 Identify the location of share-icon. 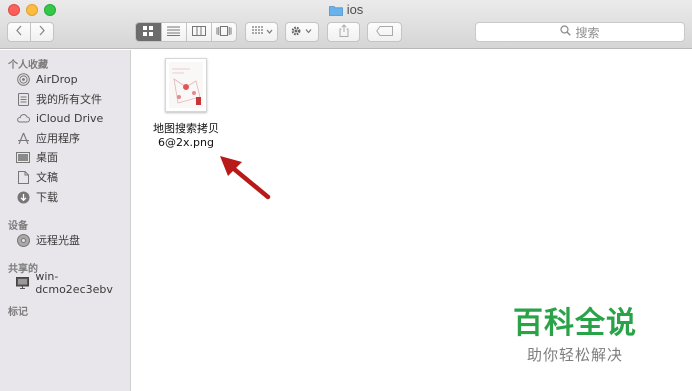
(344, 32).